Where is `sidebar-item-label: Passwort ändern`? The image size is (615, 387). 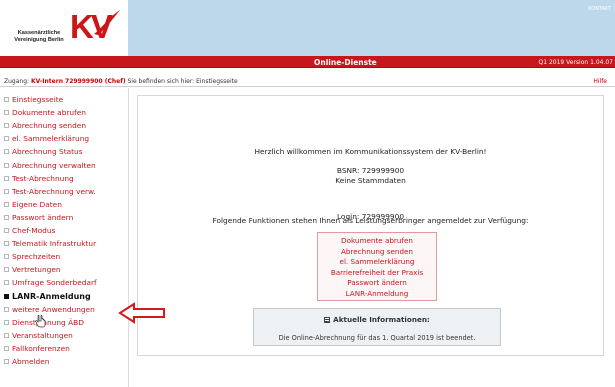 sidebar-item-label: Passwort ändern is located at coordinates (43, 217).